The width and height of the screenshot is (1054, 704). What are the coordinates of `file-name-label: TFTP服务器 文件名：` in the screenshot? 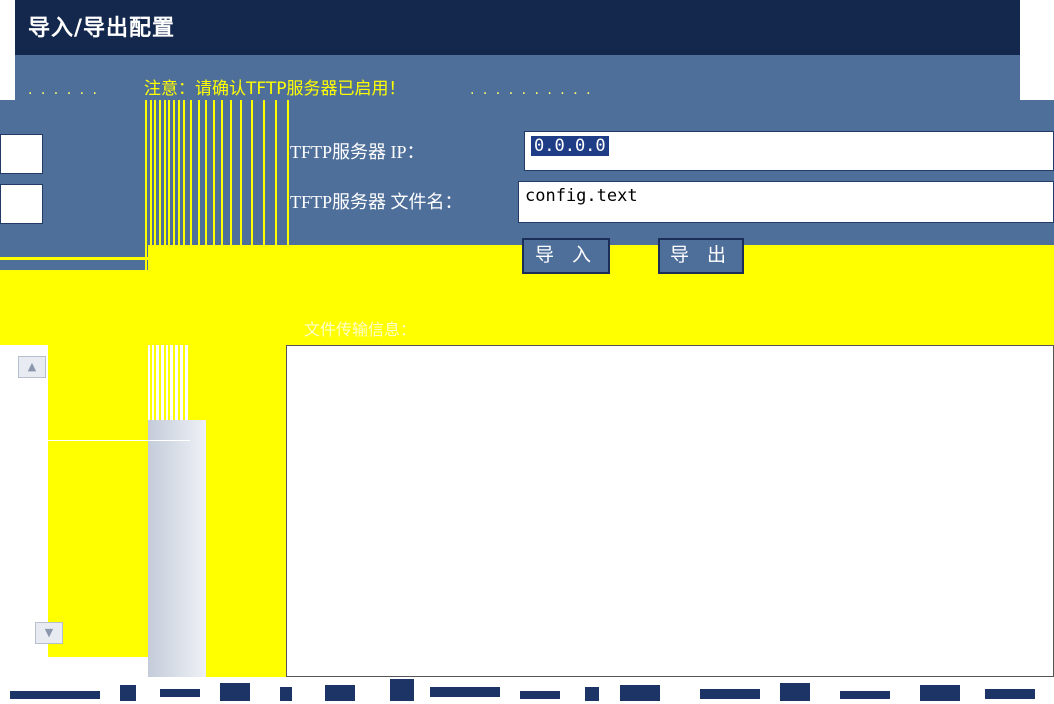 It's located at (376, 202).